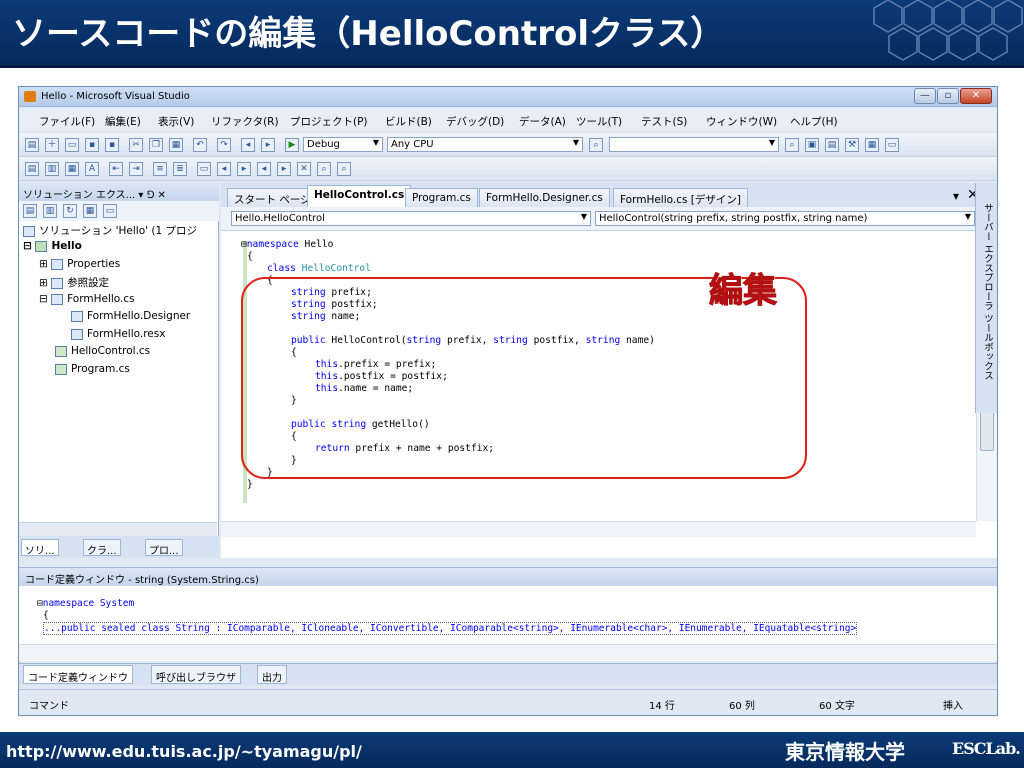 Image resolution: width=1024 pixels, height=768 pixels. I want to click on tab-code-definition: コード定義ウィンドウ, so click(78, 674).